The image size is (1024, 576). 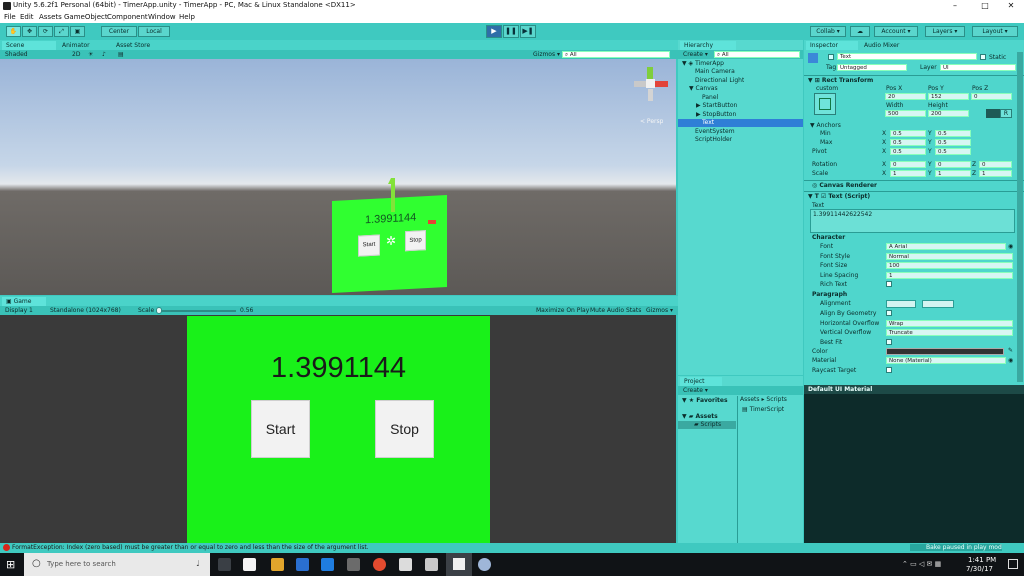 What do you see at coordinates (995, 164) in the screenshot?
I see `rot-z-field: 0` at bounding box center [995, 164].